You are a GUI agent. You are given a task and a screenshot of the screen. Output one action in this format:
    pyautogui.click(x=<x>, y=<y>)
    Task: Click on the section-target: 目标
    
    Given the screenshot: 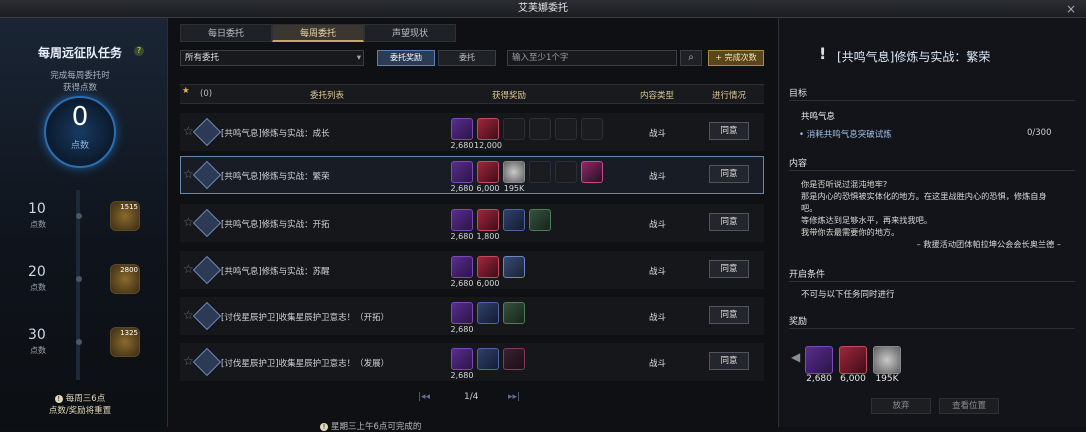 What is the action you would take?
    pyautogui.click(x=798, y=94)
    